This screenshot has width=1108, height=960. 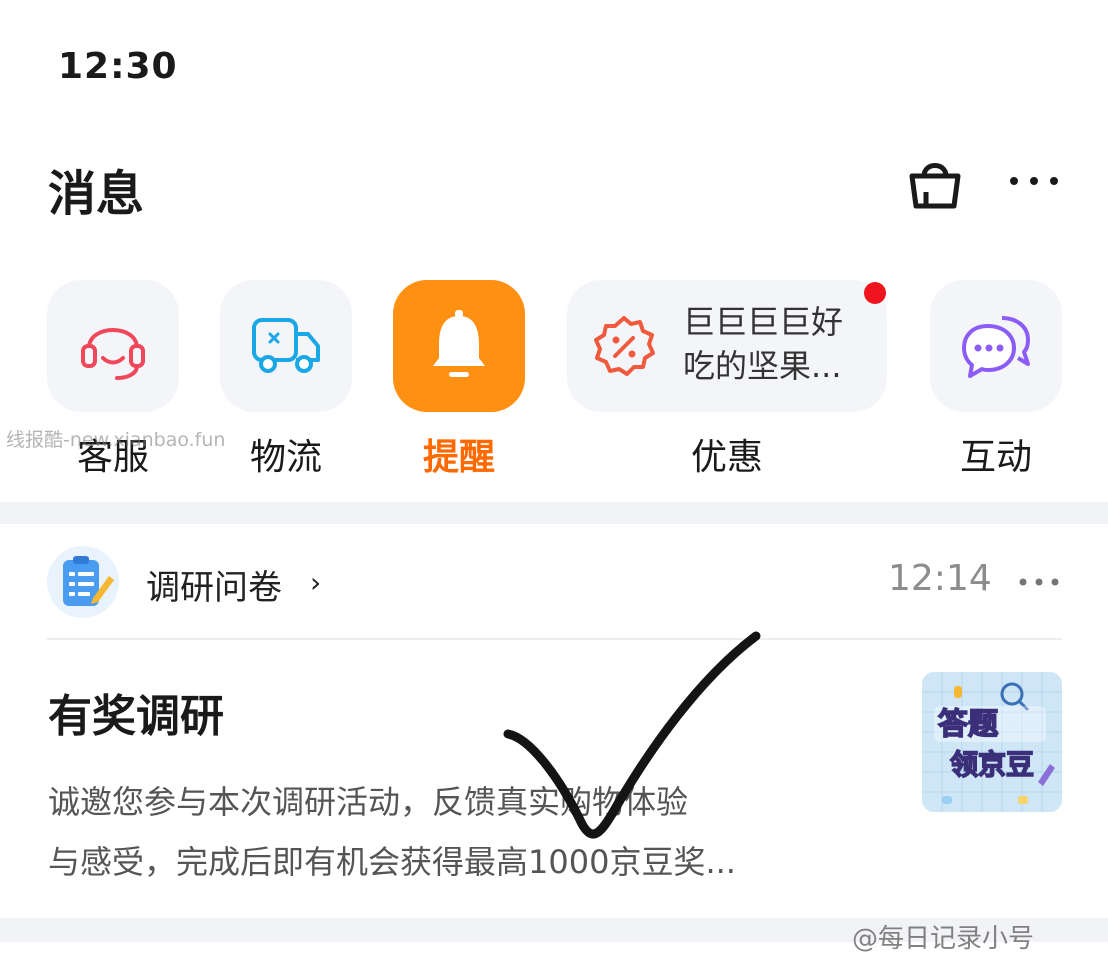 What do you see at coordinates (875, 293) in the screenshot?
I see `unread-dot` at bounding box center [875, 293].